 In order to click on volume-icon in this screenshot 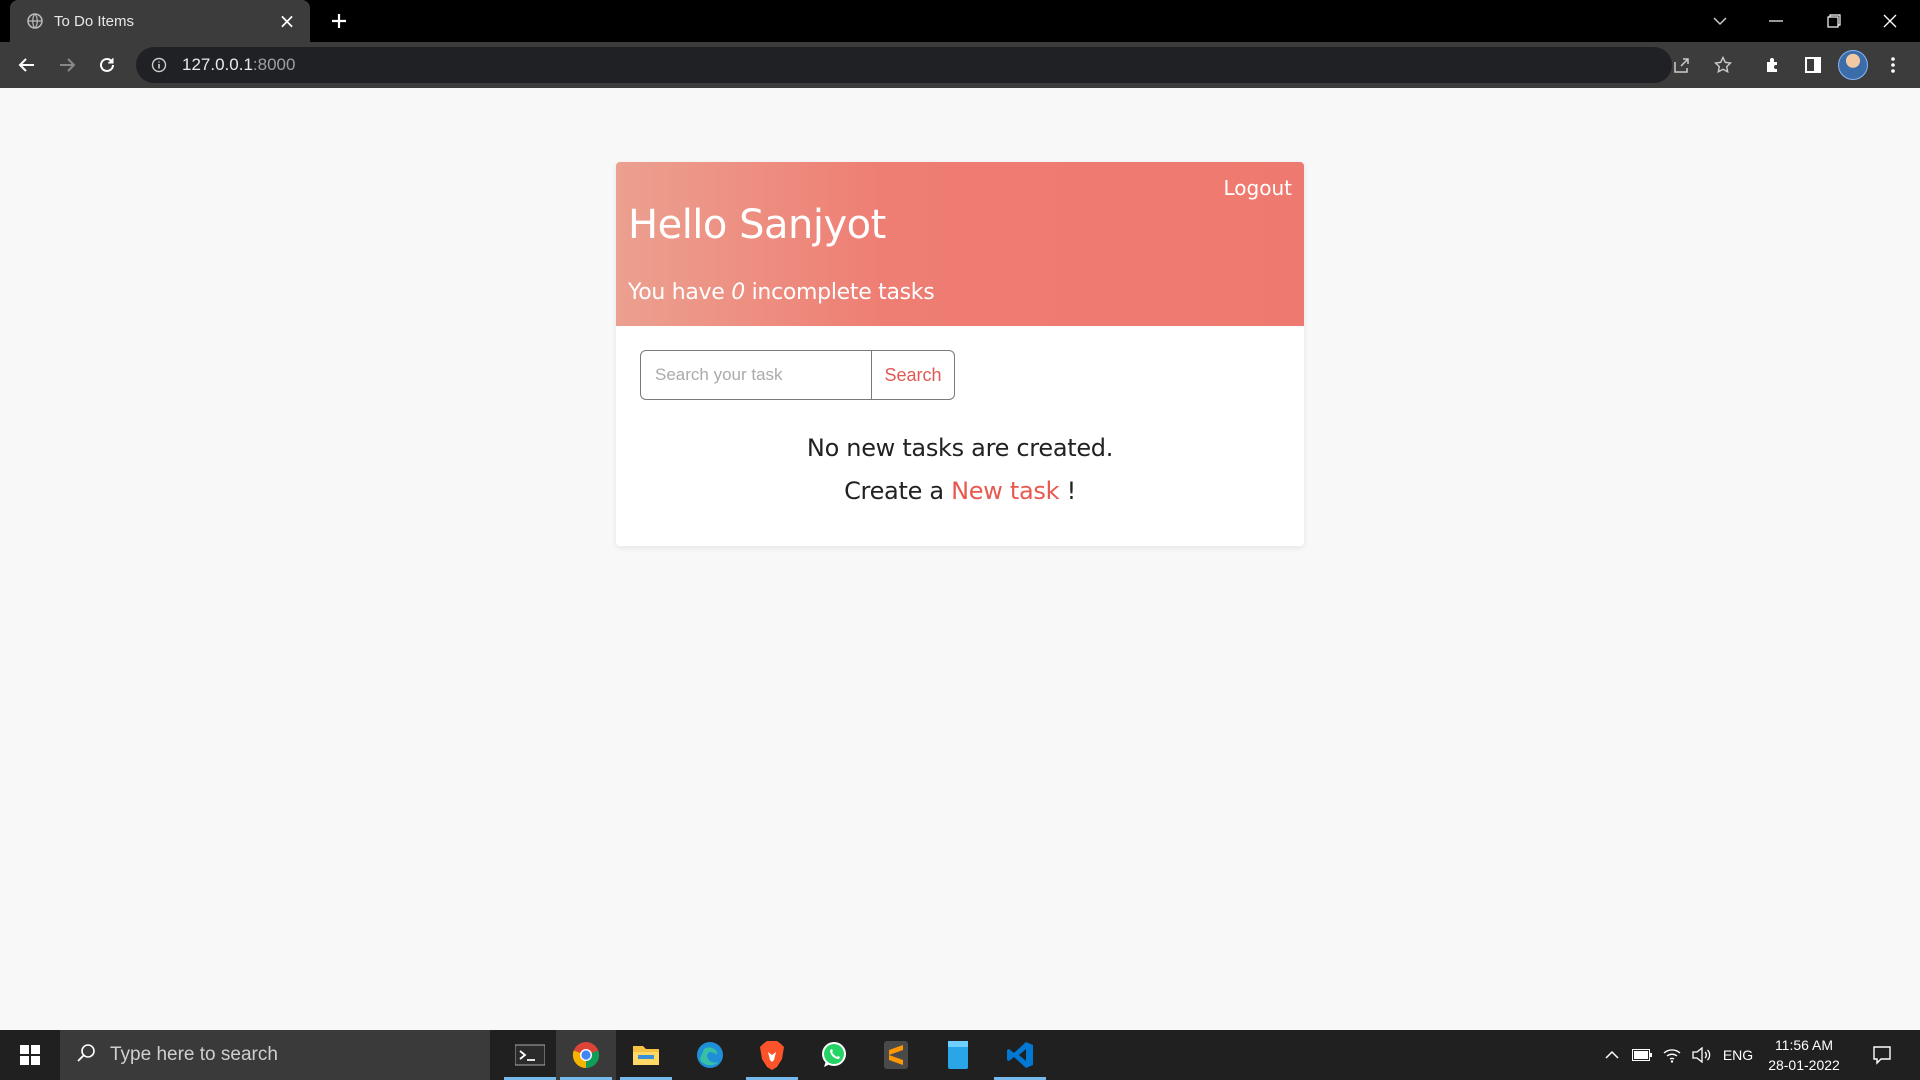, I will do `click(1702, 1055)`.